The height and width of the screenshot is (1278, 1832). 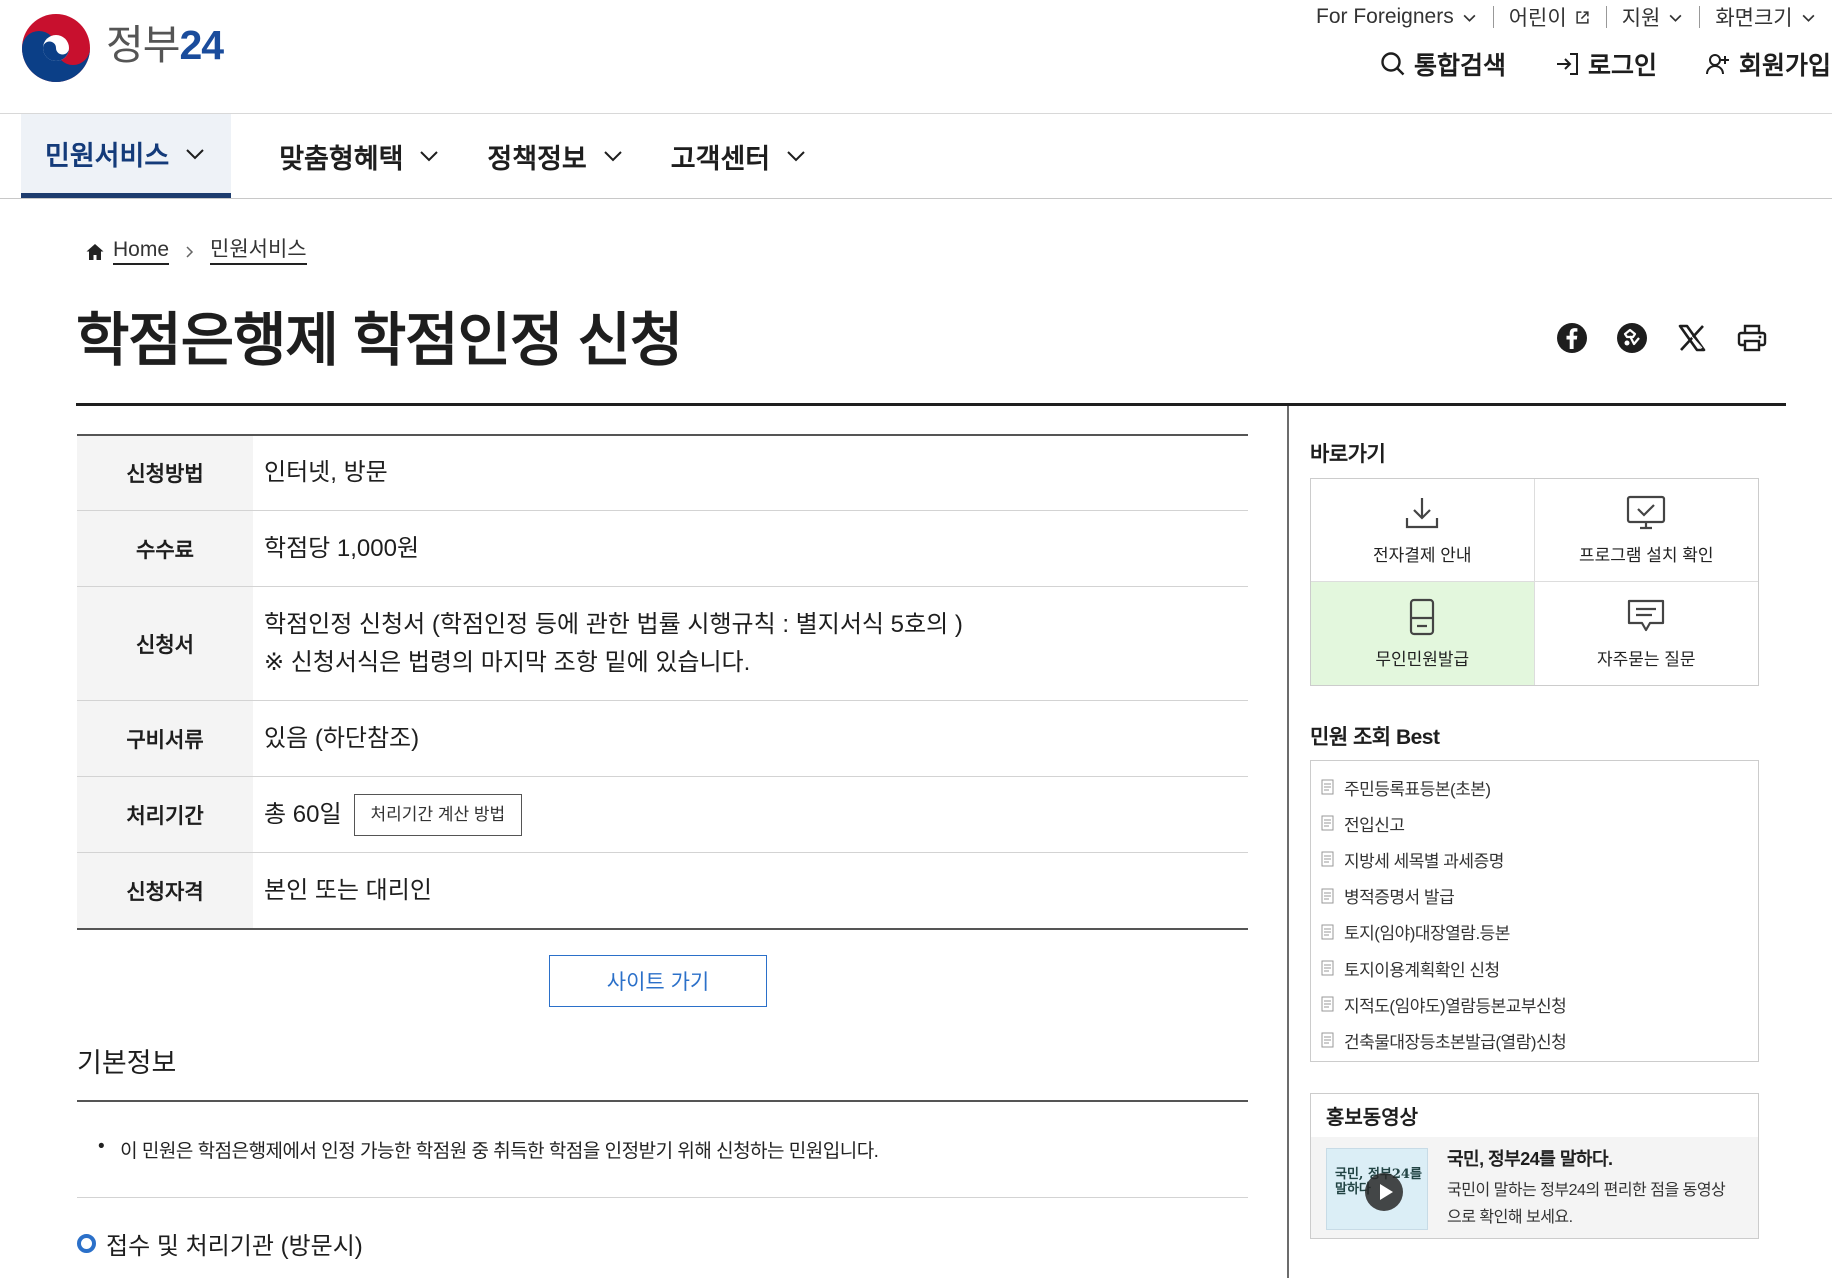 I want to click on taegeuk-logo-icon, so click(x=56, y=48).